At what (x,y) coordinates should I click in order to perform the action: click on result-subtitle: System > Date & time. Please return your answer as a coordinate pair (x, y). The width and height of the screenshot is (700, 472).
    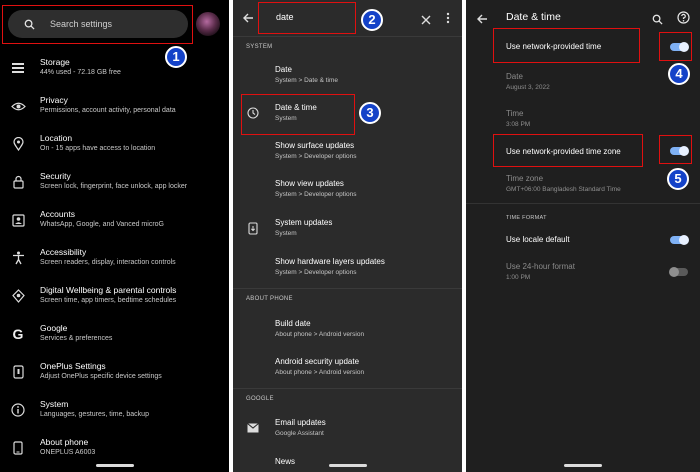
    Looking at the image, I should click on (307, 80).